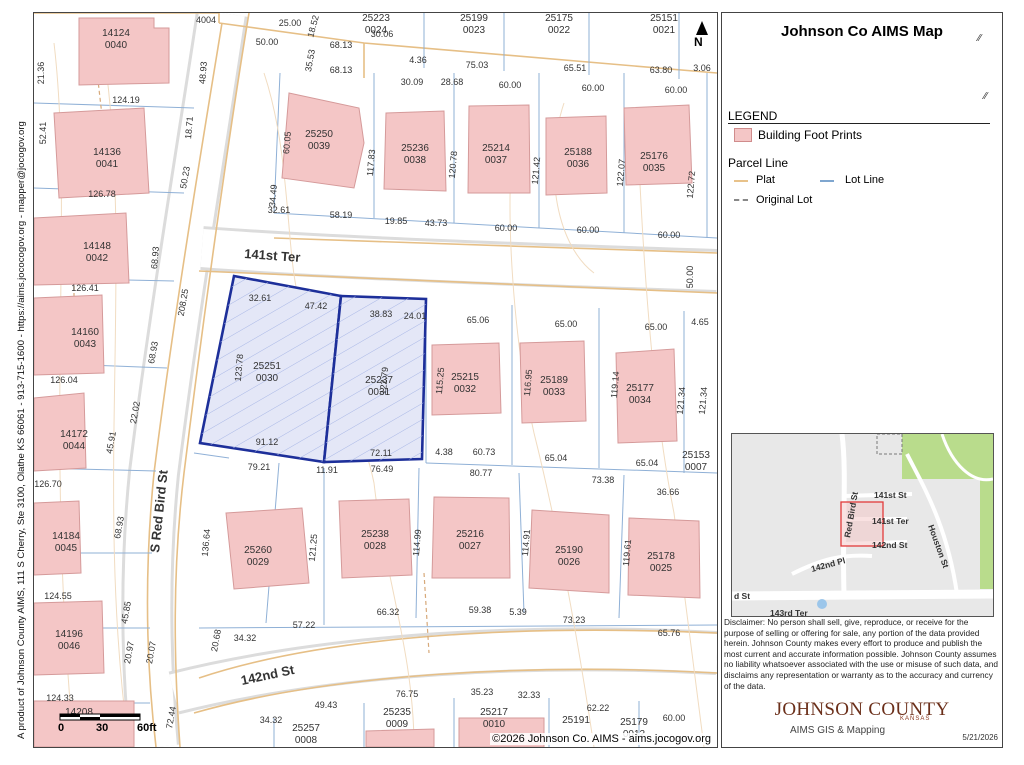 The width and height of the screenshot is (1024, 765). What do you see at coordinates (341, 70) in the screenshot?
I see `dimension-label: 68.13` at bounding box center [341, 70].